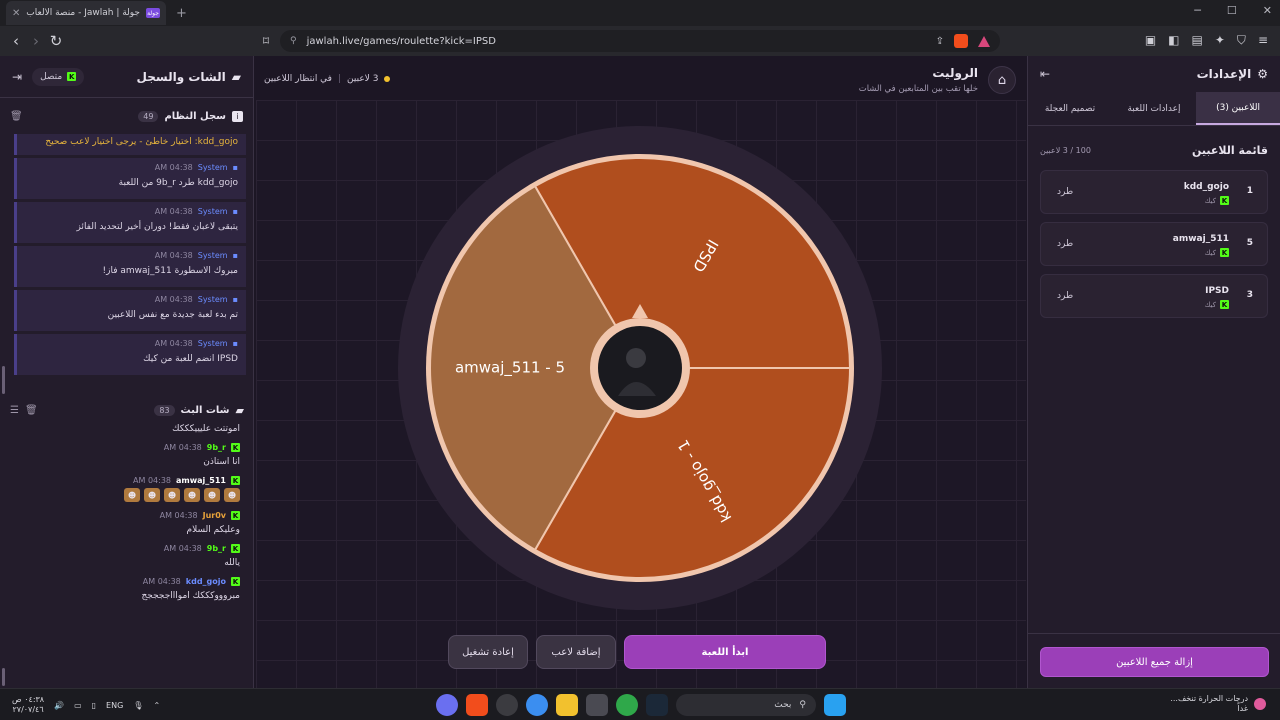 This screenshot has height=720, width=1280. I want to click on stream-chat-header: ▰ شات البث 83 🗑 ☰, so click(127, 410).